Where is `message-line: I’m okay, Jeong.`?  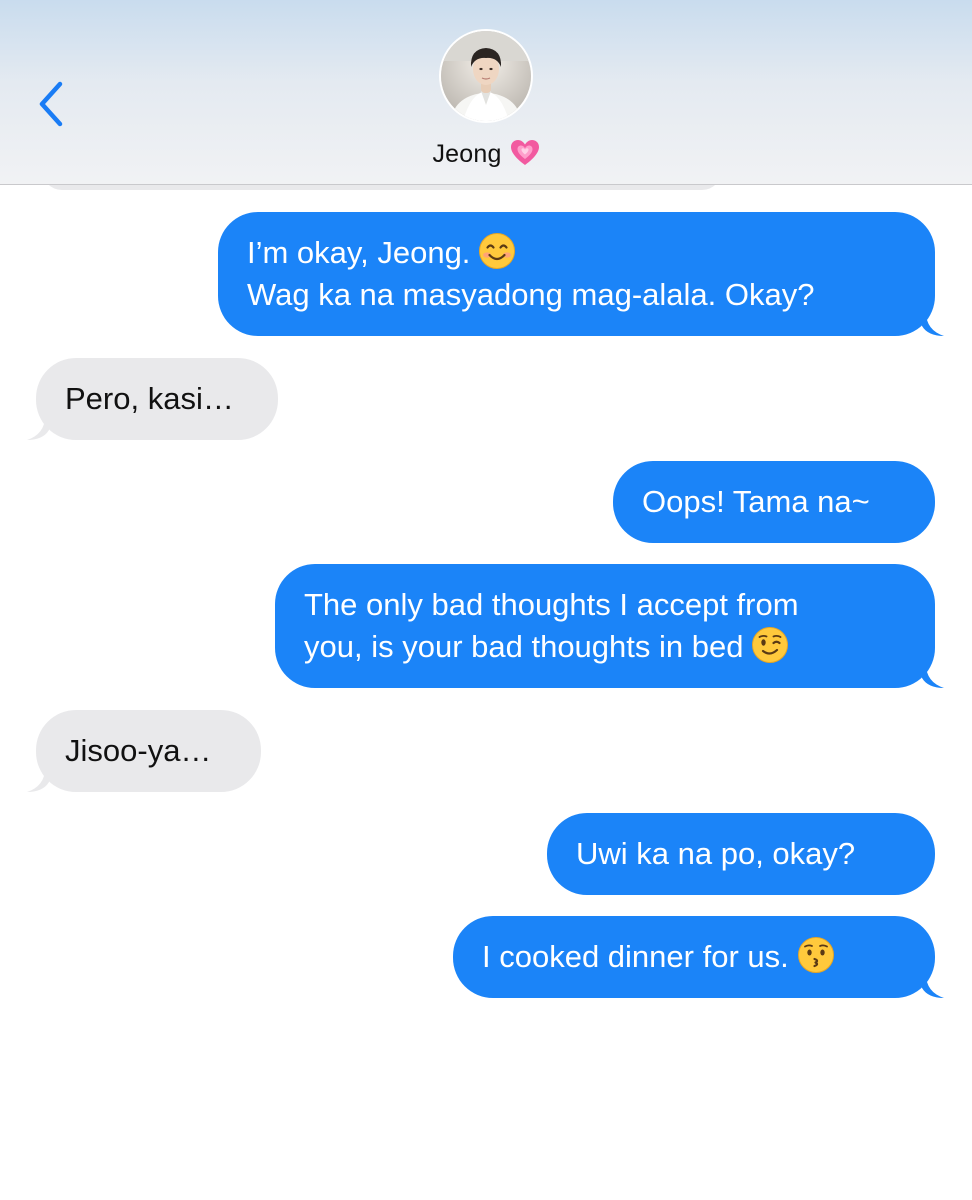 message-line: I’m okay, Jeong. is located at coordinates (576, 253).